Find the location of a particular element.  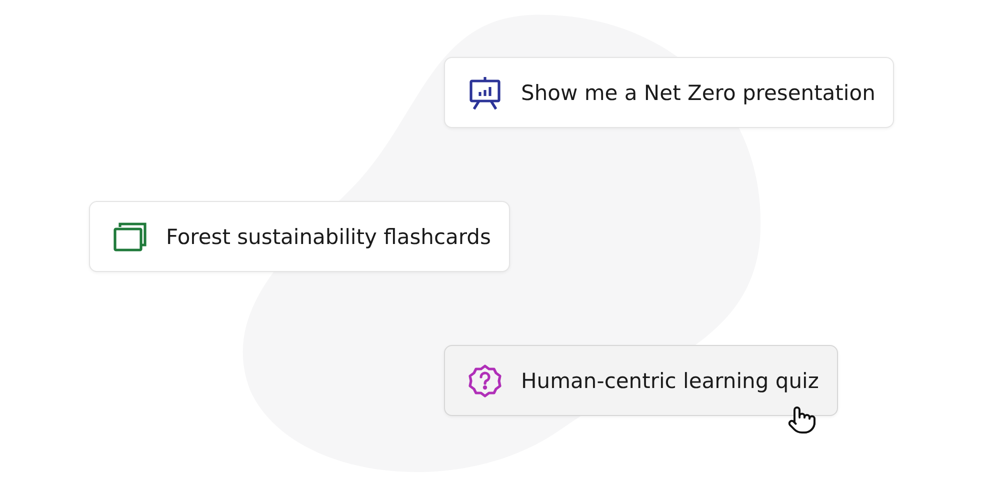

suggestion-chip: Show me a Net Zero presentation is located at coordinates (669, 92).